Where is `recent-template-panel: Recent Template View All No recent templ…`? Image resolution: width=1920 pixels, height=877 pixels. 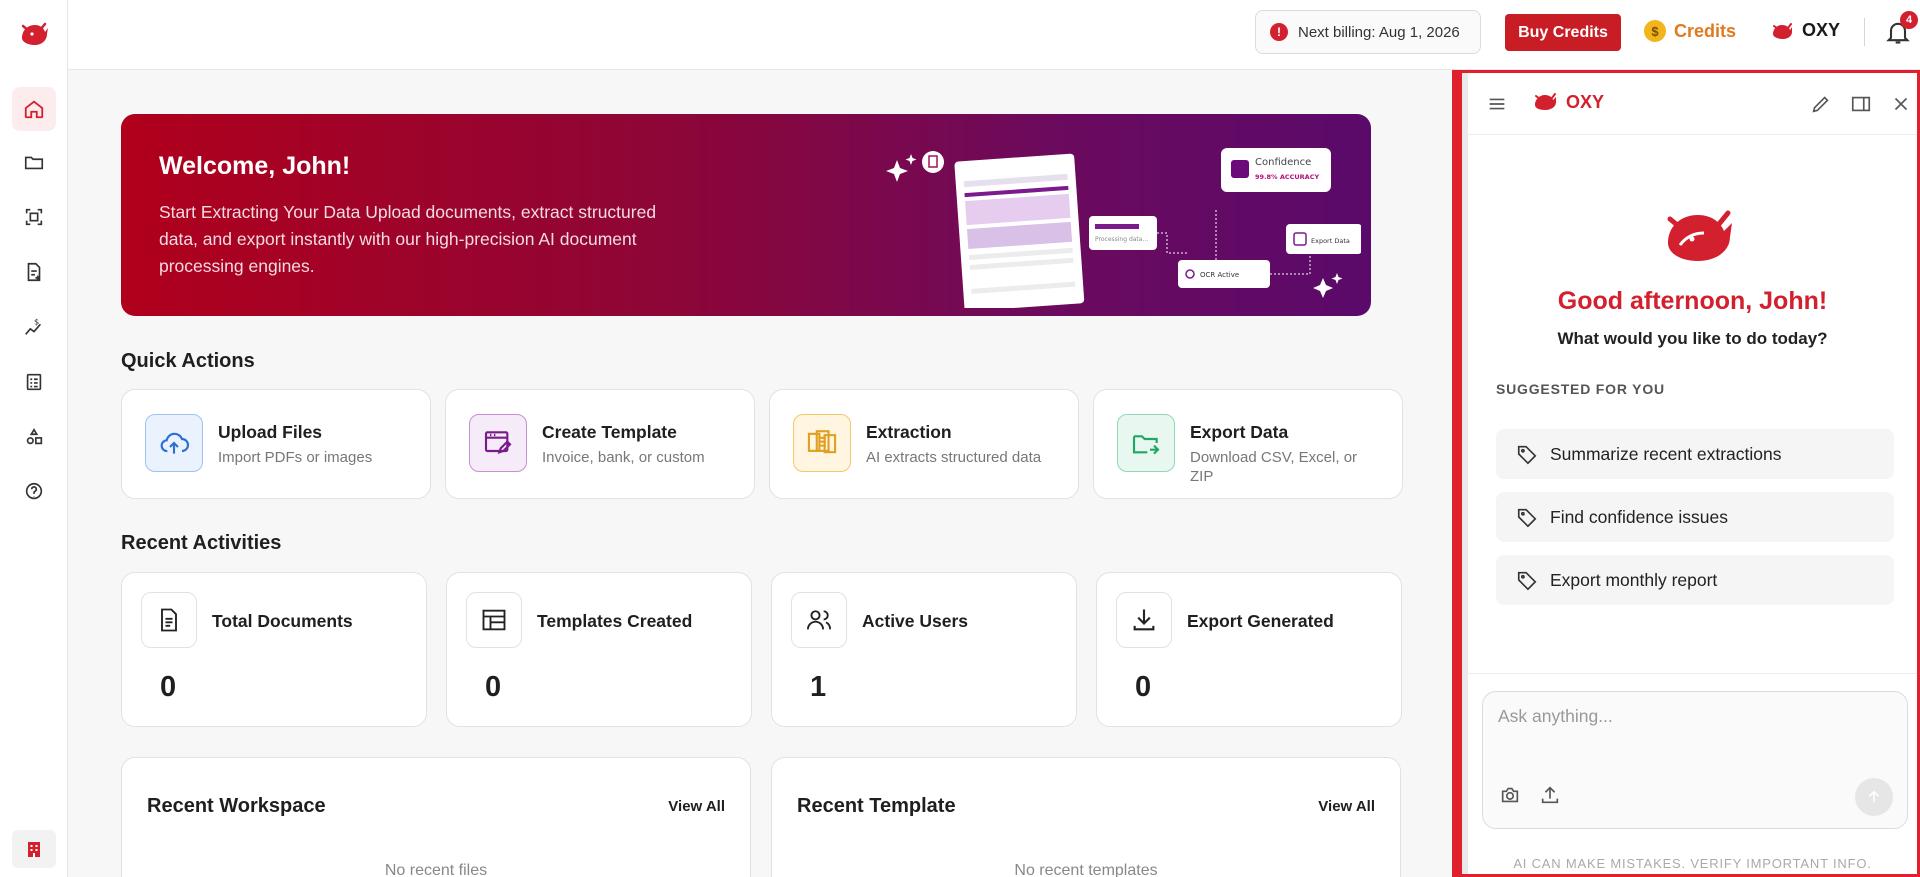
recent-template-panel: Recent Template View All No recent templ… is located at coordinates (1086, 817).